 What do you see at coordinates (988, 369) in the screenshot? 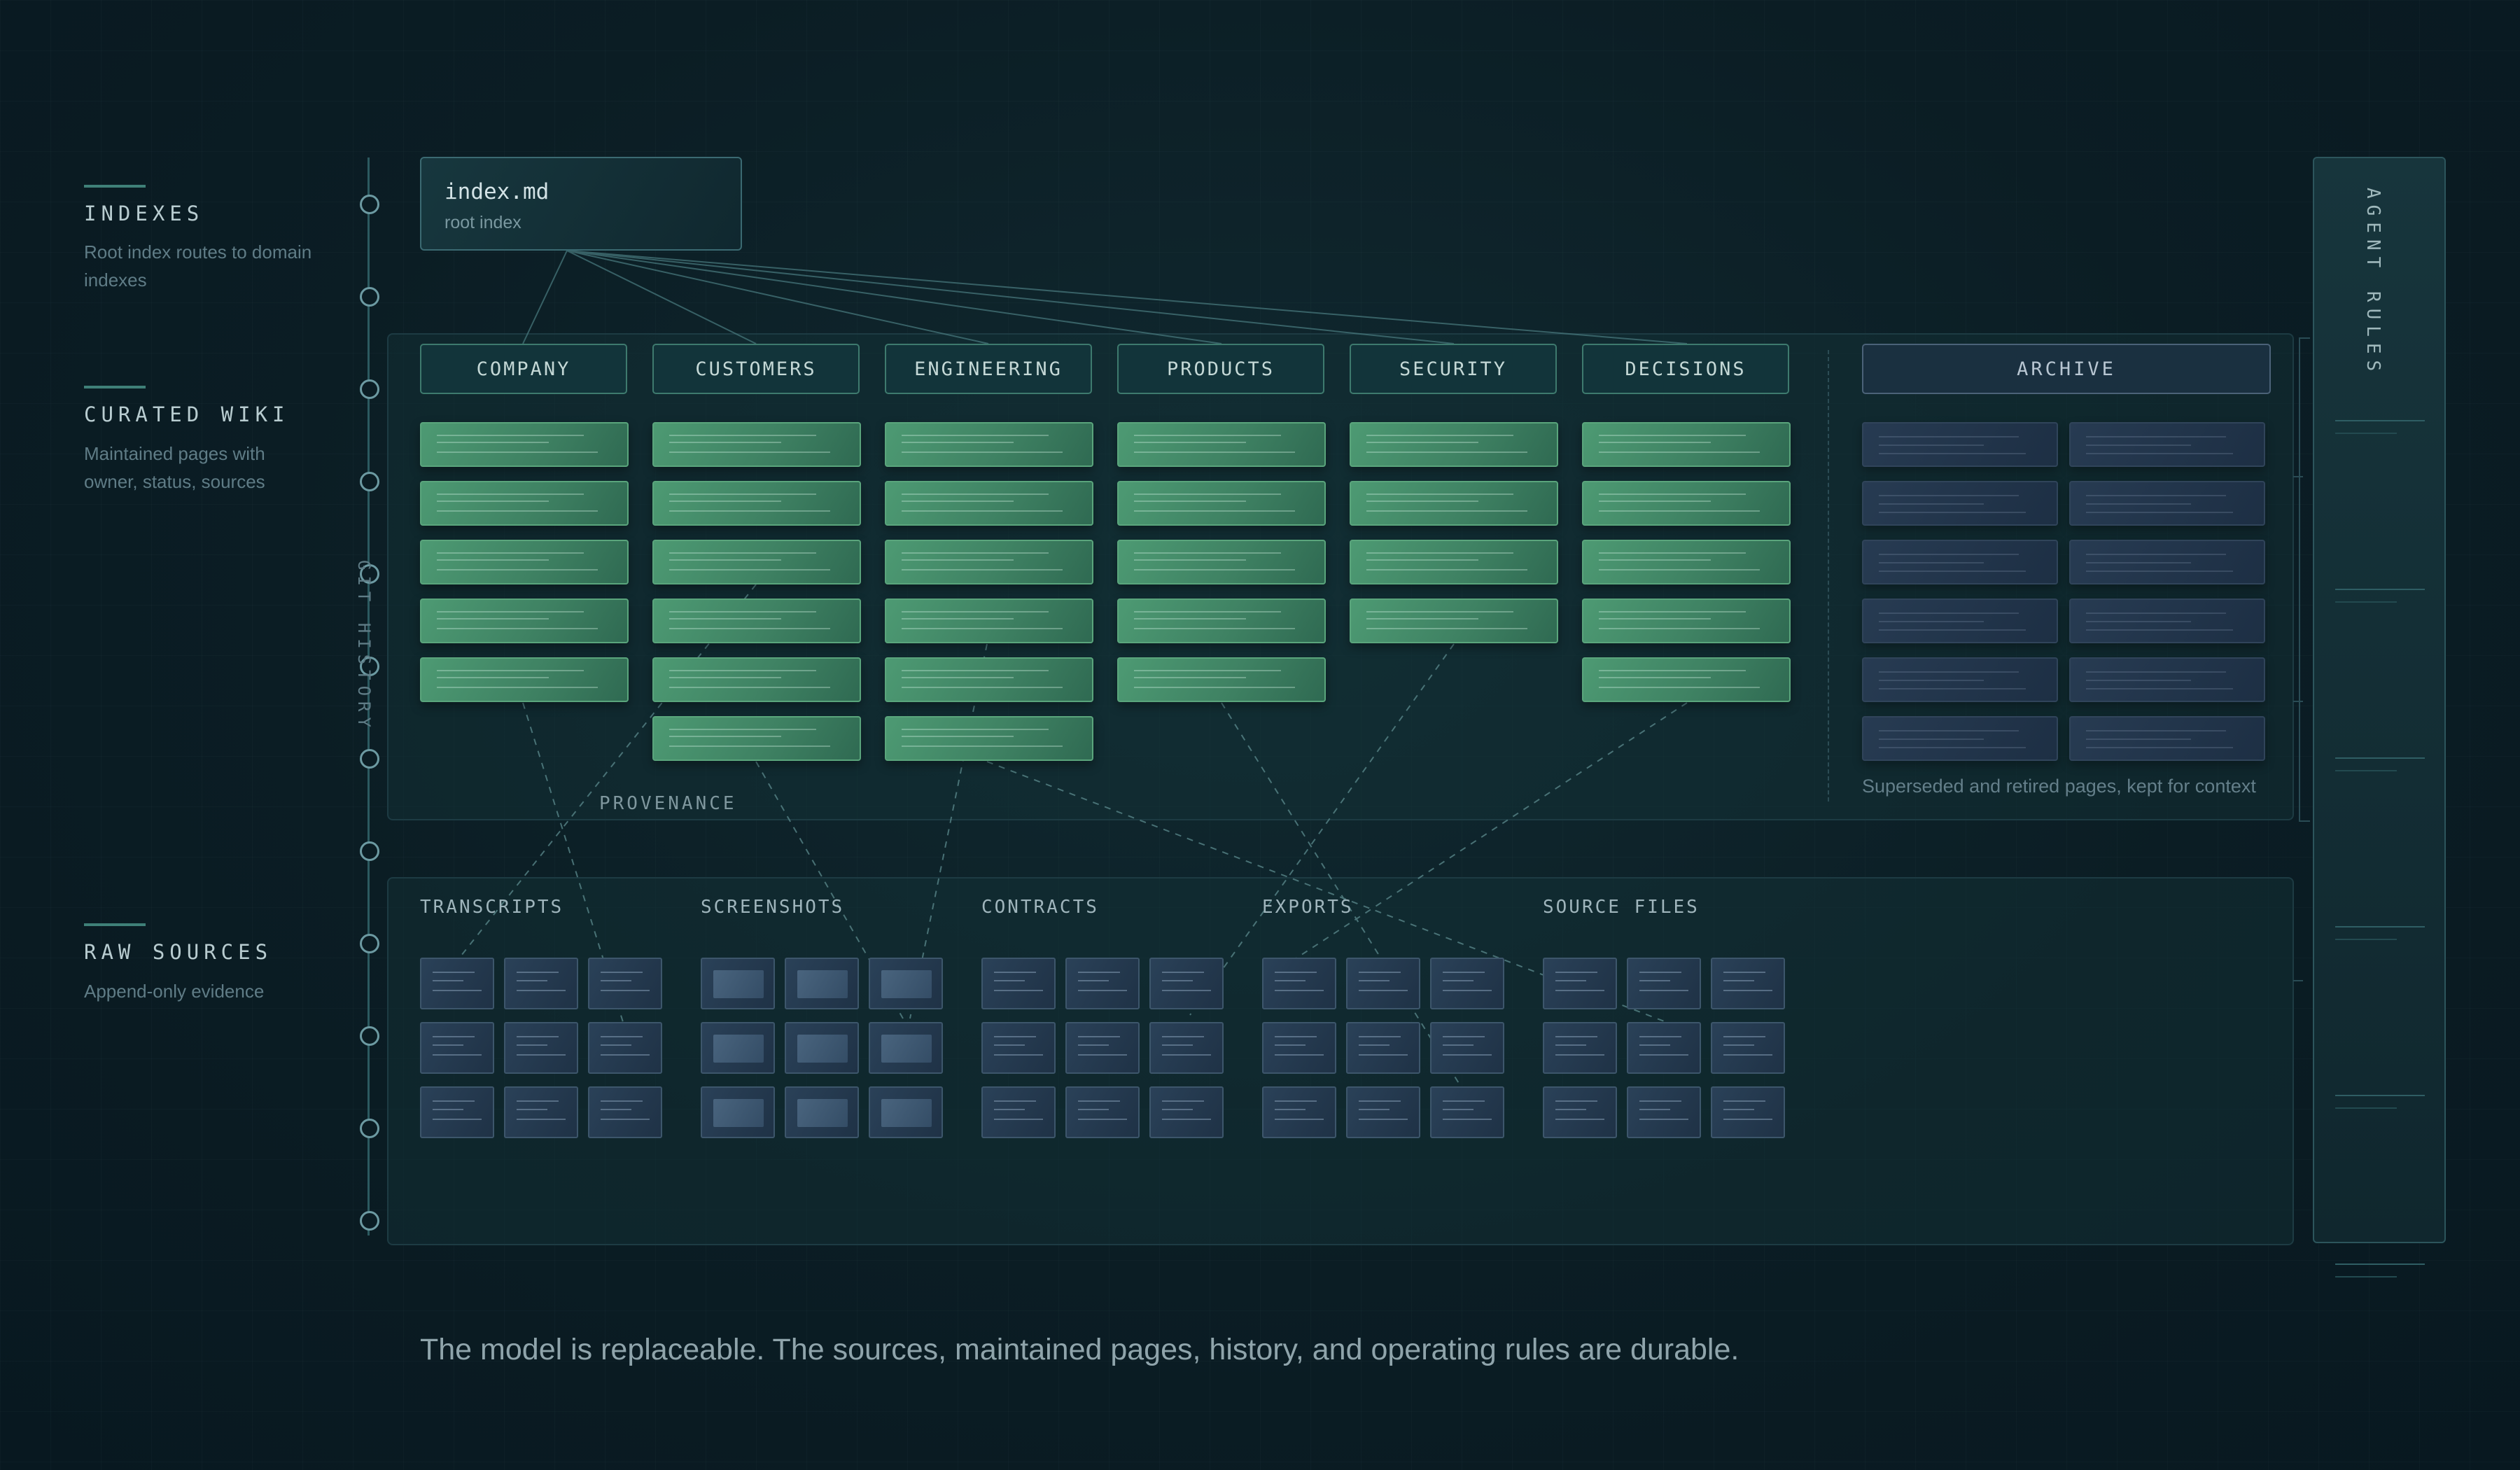
I see `domain-header-engineering: ENGINEERING` at bounding box center [988, 369].